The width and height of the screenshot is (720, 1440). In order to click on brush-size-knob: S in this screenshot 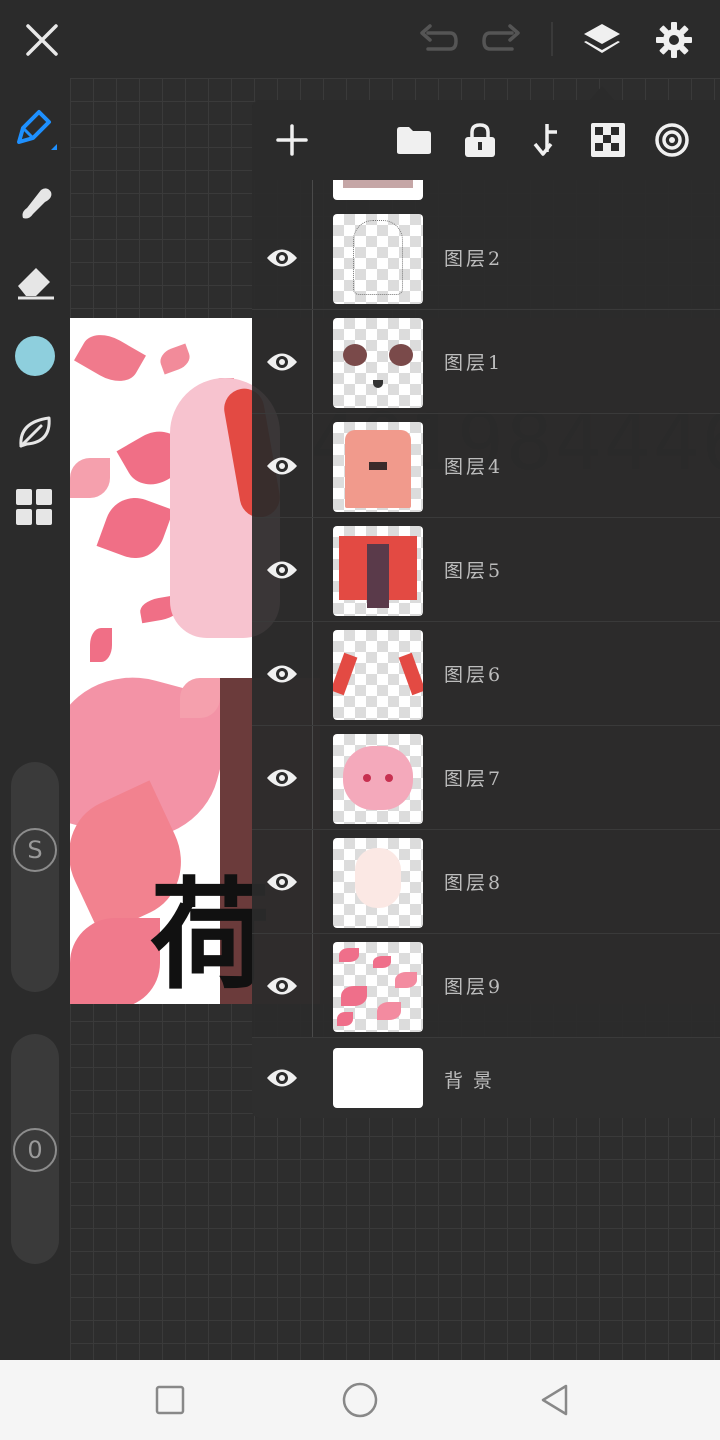, I will do `click(35, 850)`.